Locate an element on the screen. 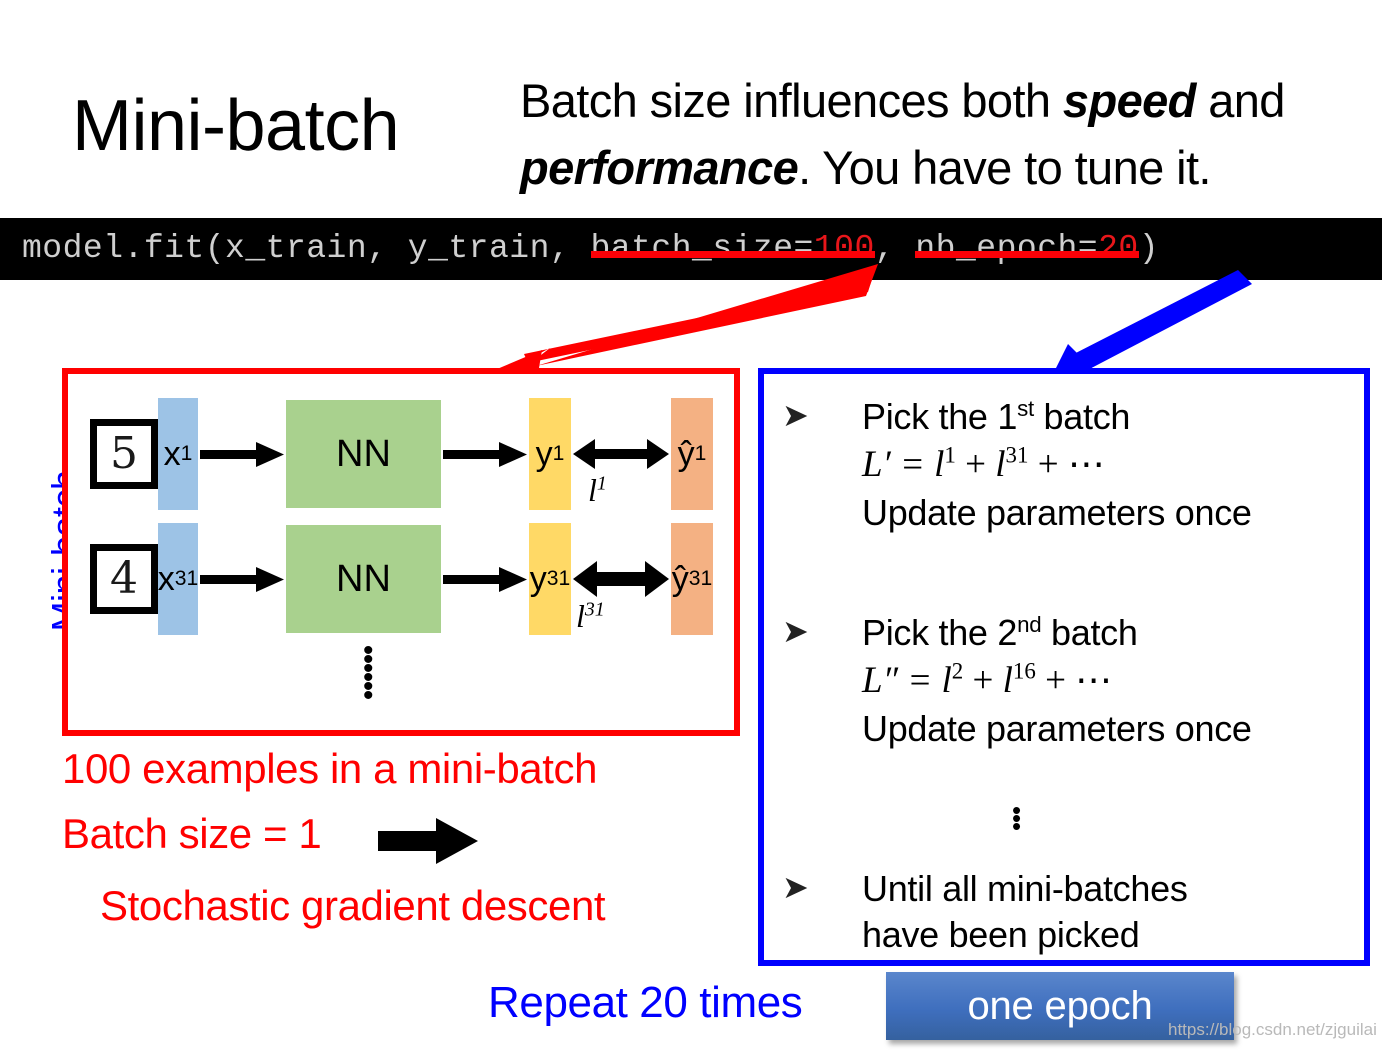 This screenshot has width=1382, height=1052. loss-label: l1 is located at coordinates (597, 490).